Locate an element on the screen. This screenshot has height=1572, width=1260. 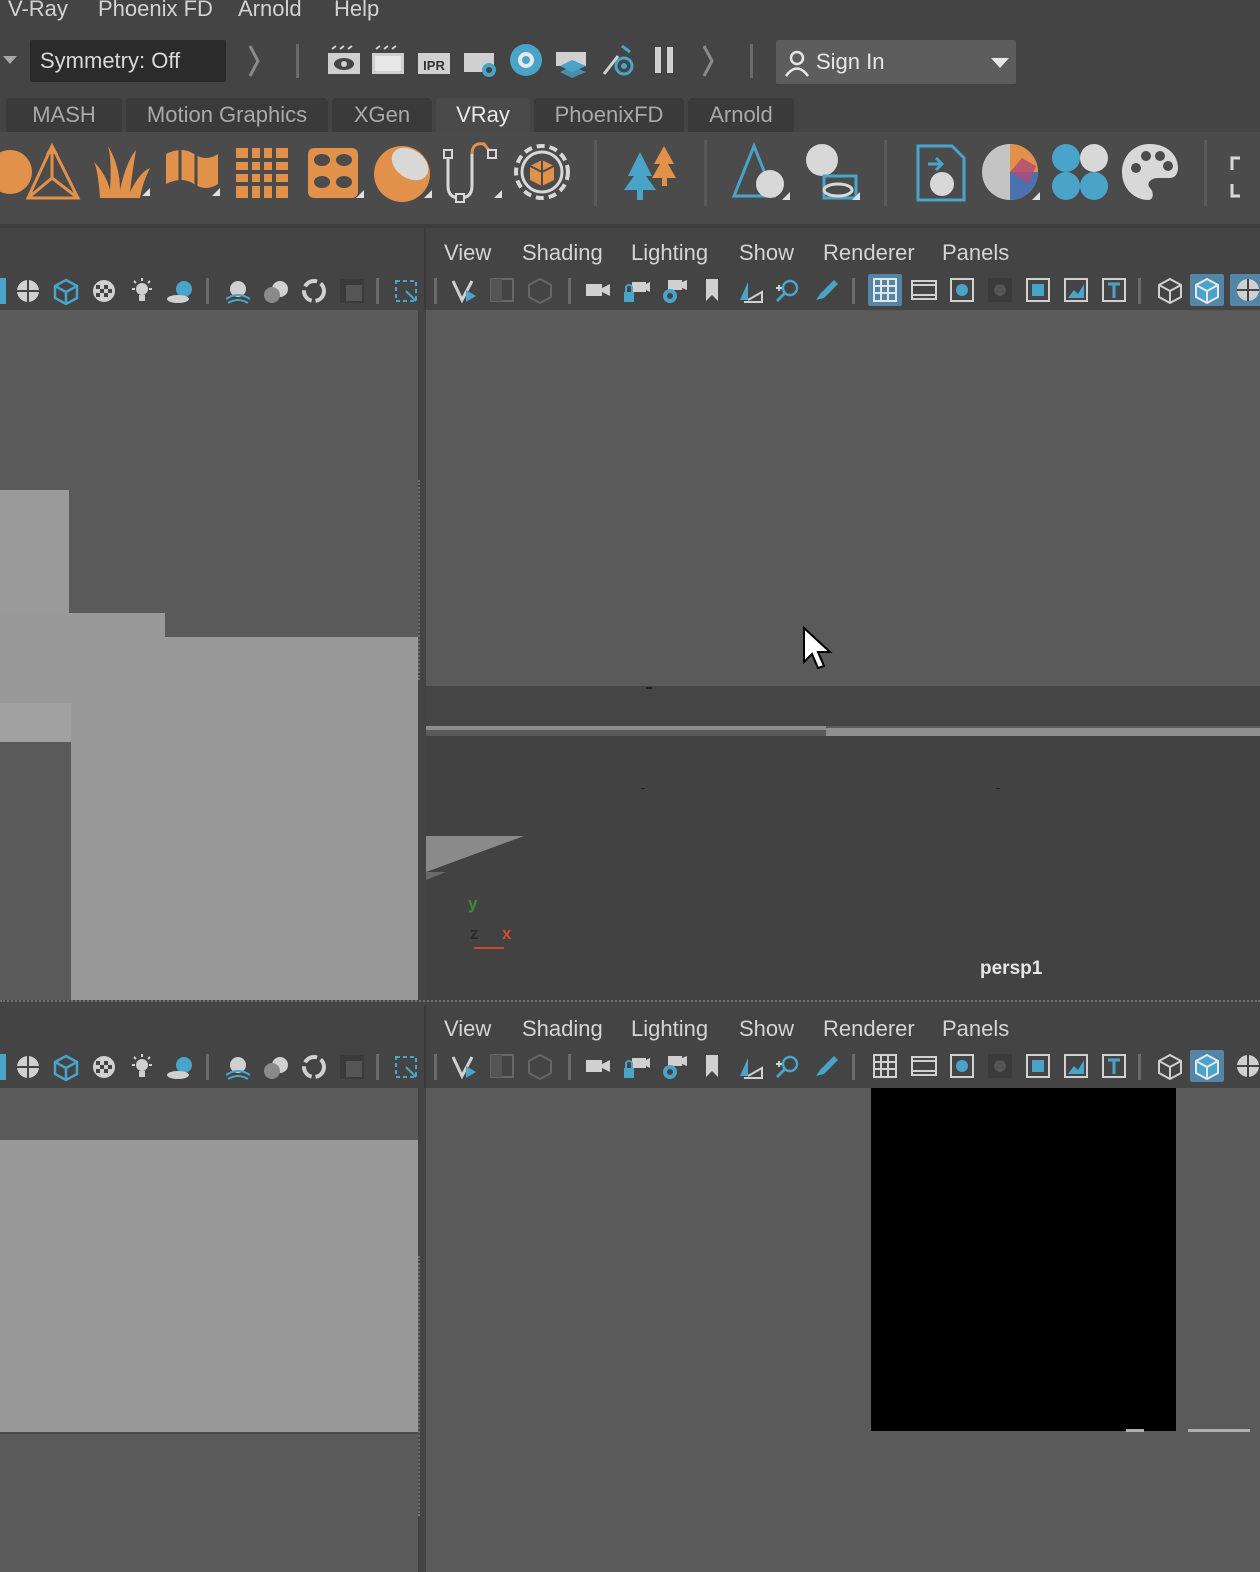
render-view-icon is located at coordinates (344, 60).